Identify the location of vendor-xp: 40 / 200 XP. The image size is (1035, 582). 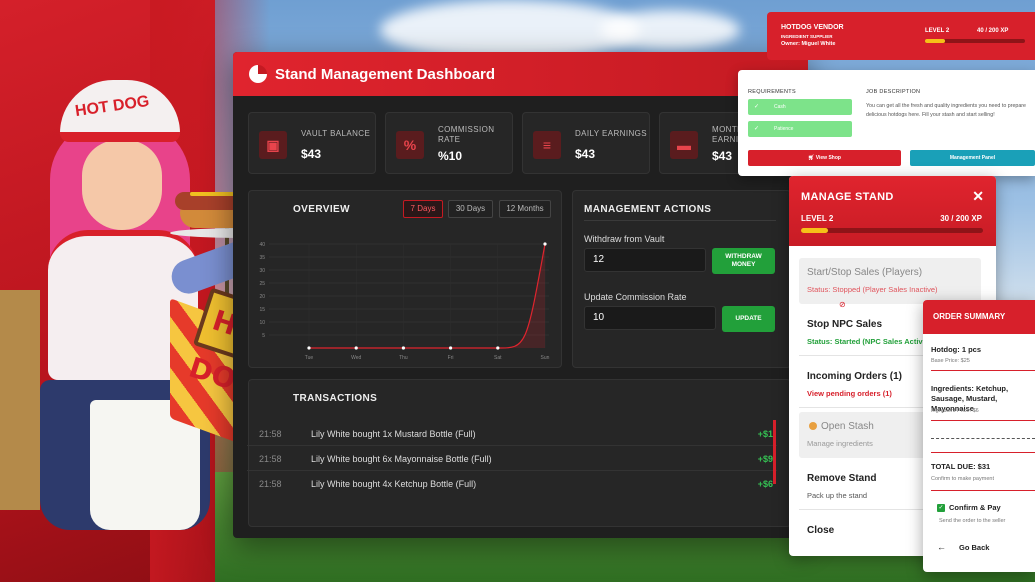
(993, 31).